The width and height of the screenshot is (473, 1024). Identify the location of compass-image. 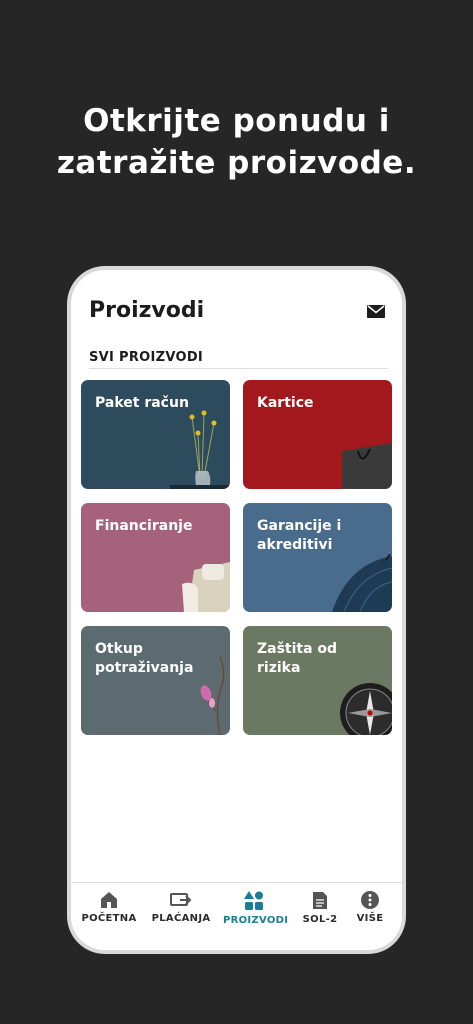
(366, 709).